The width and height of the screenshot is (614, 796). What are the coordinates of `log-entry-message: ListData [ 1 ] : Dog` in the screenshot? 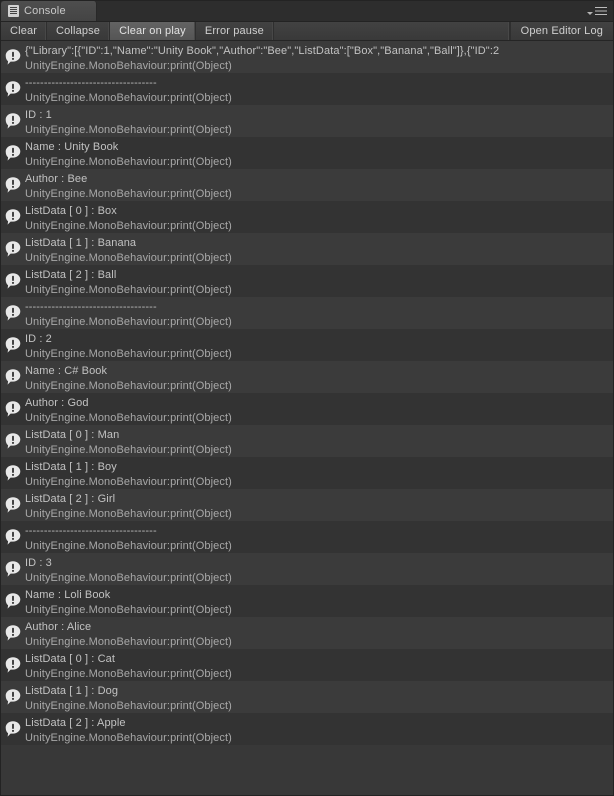 It's located at (72, 691).